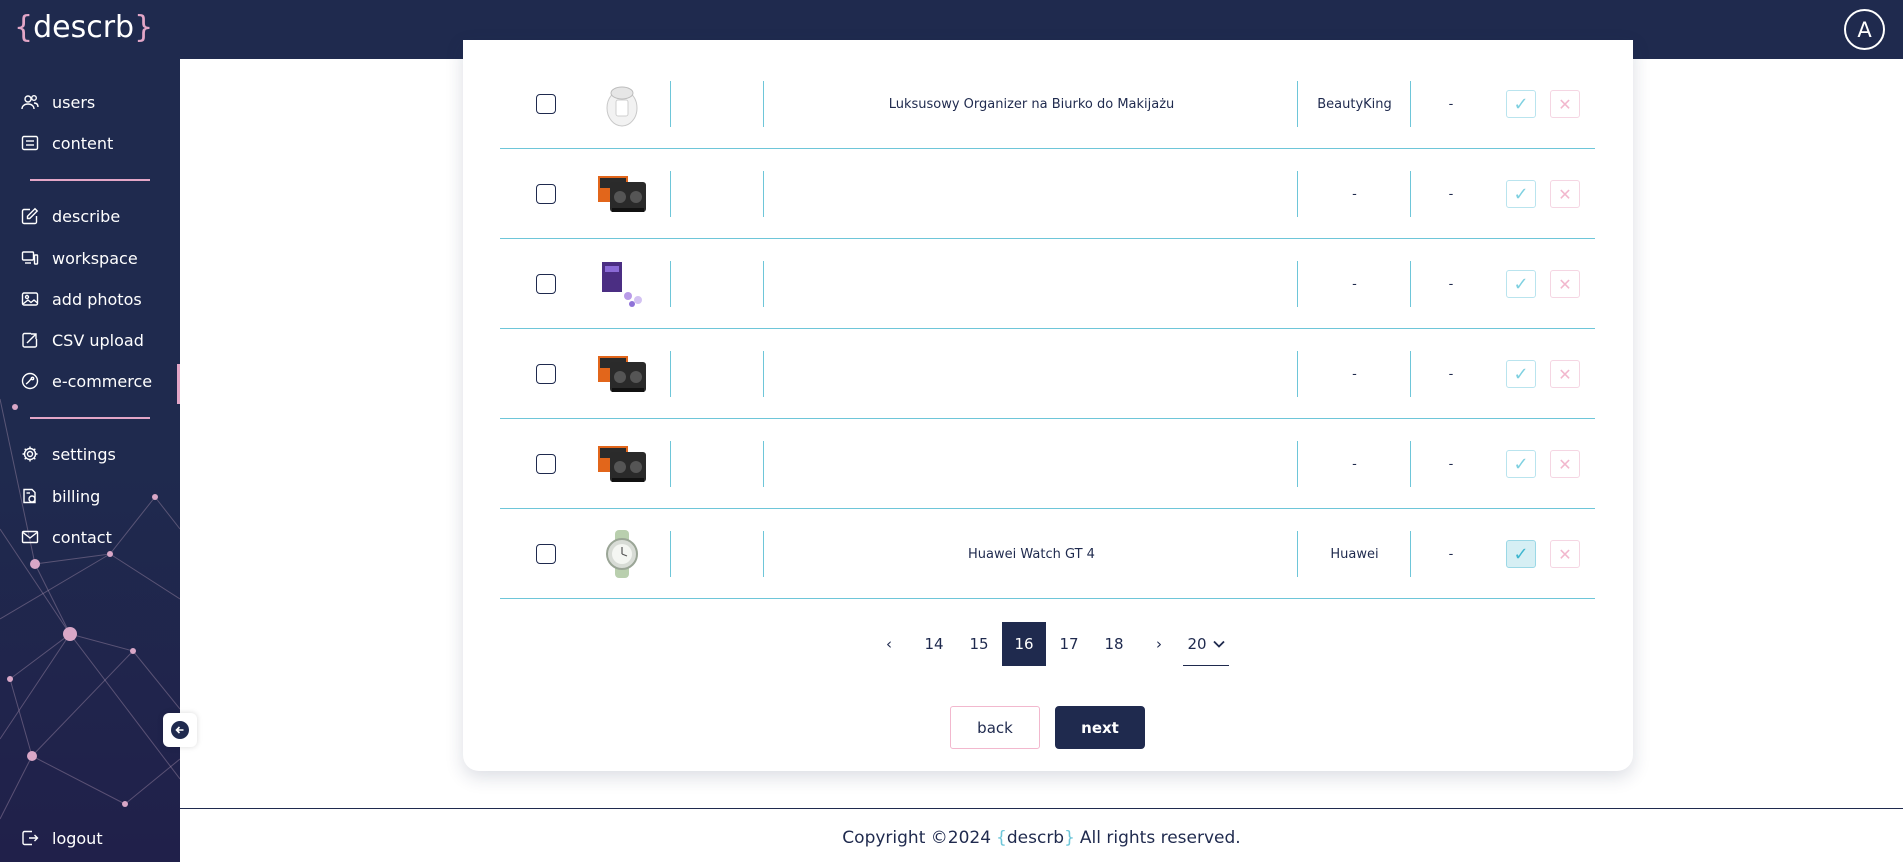 The height and width of the screenshot is (862, 1903). Describe the element at coordinates (30, 102) in the screenshot. I see `users-icon` at that location.